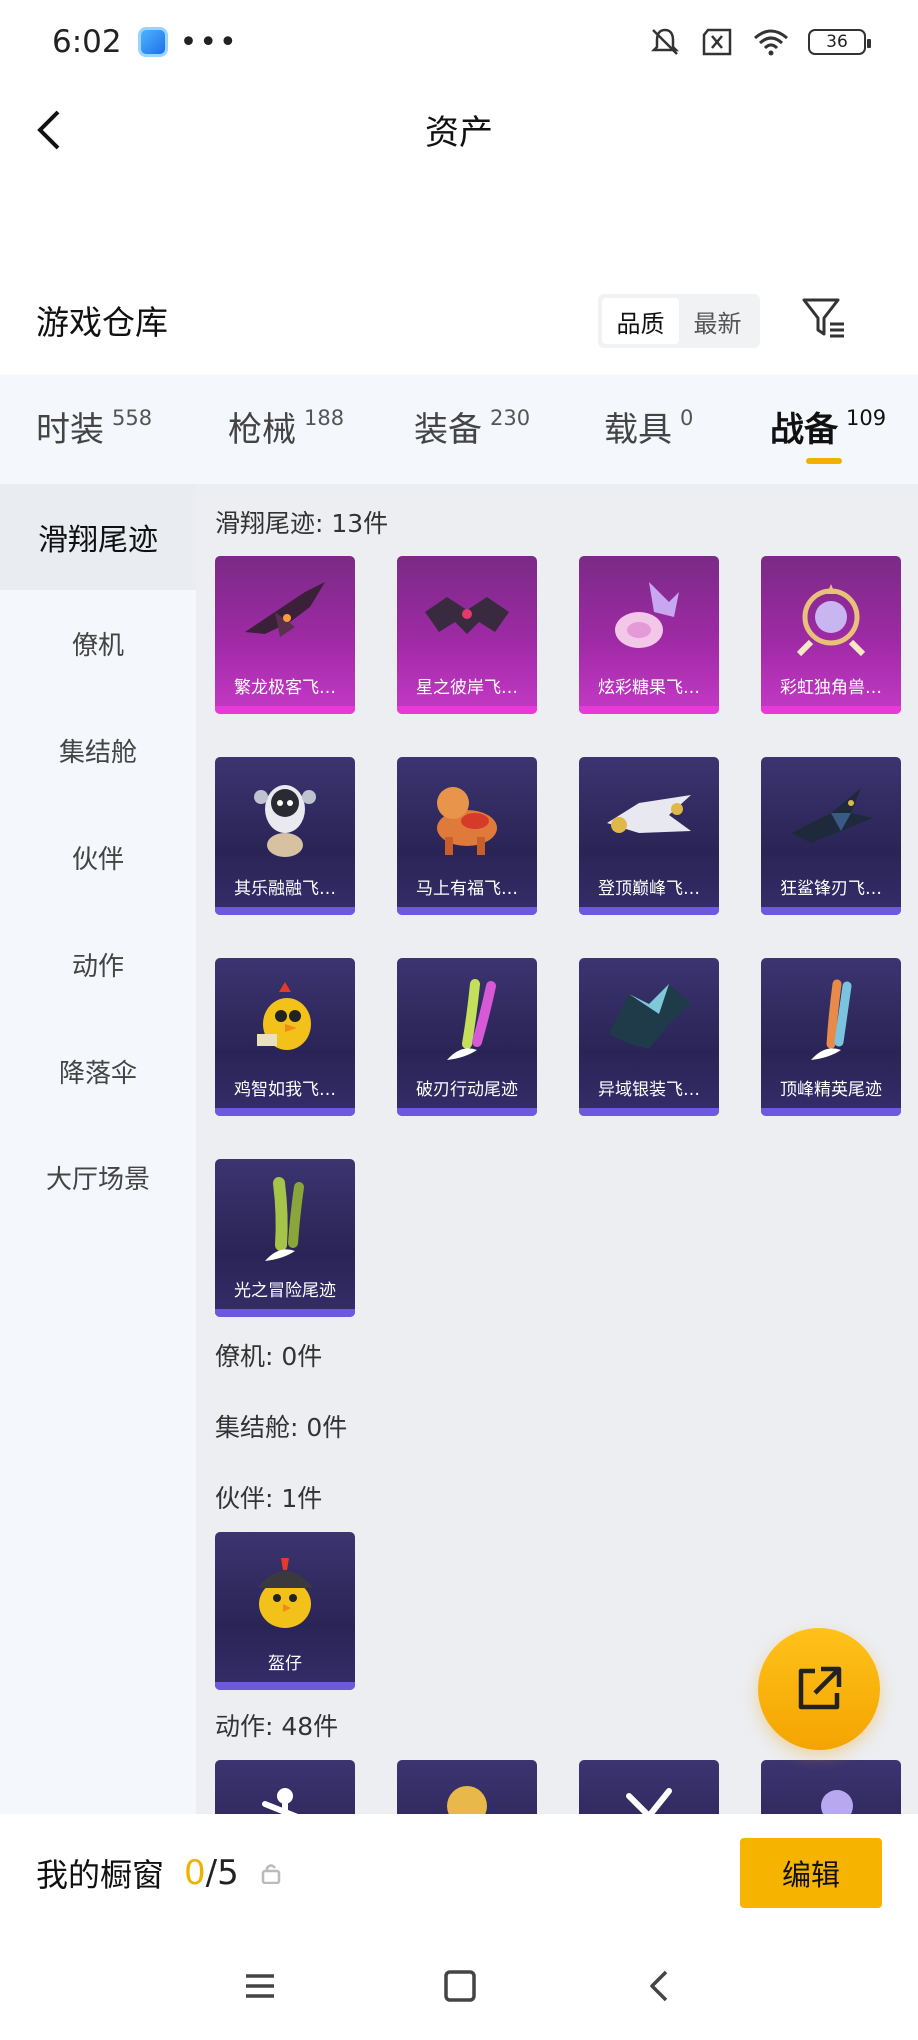 The image size is (918, 2040). I want to click on share-button, so click(819, 1689).